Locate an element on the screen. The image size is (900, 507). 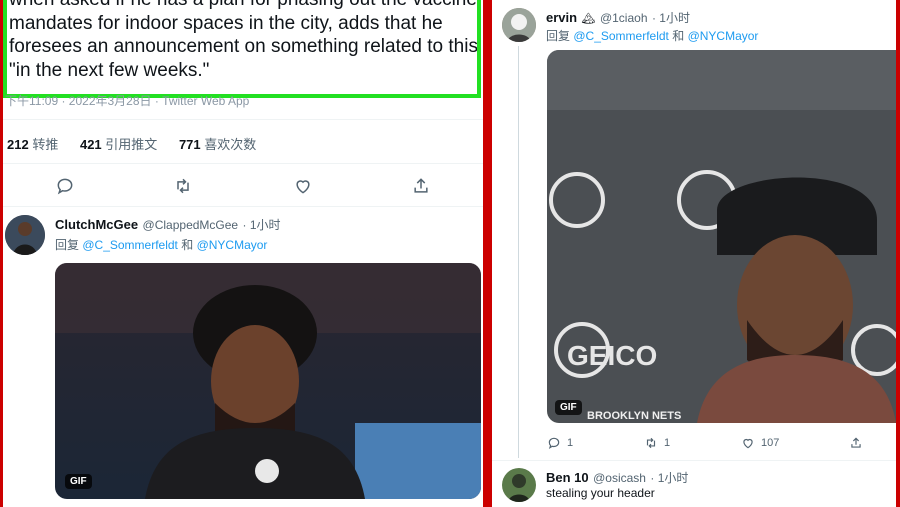
reply-header: Ben 10 @osicash · 1小时 is located at coordinates (617, 478).